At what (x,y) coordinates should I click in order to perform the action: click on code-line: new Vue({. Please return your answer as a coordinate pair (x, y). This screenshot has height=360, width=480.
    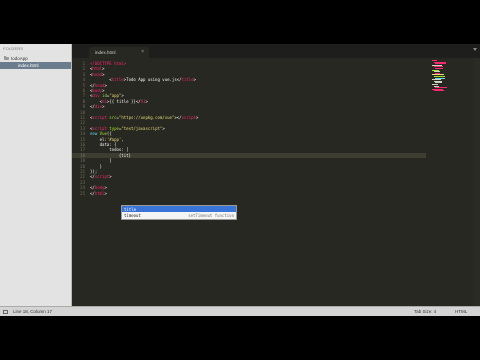
    Looking at the image, I should click on (101, 133).